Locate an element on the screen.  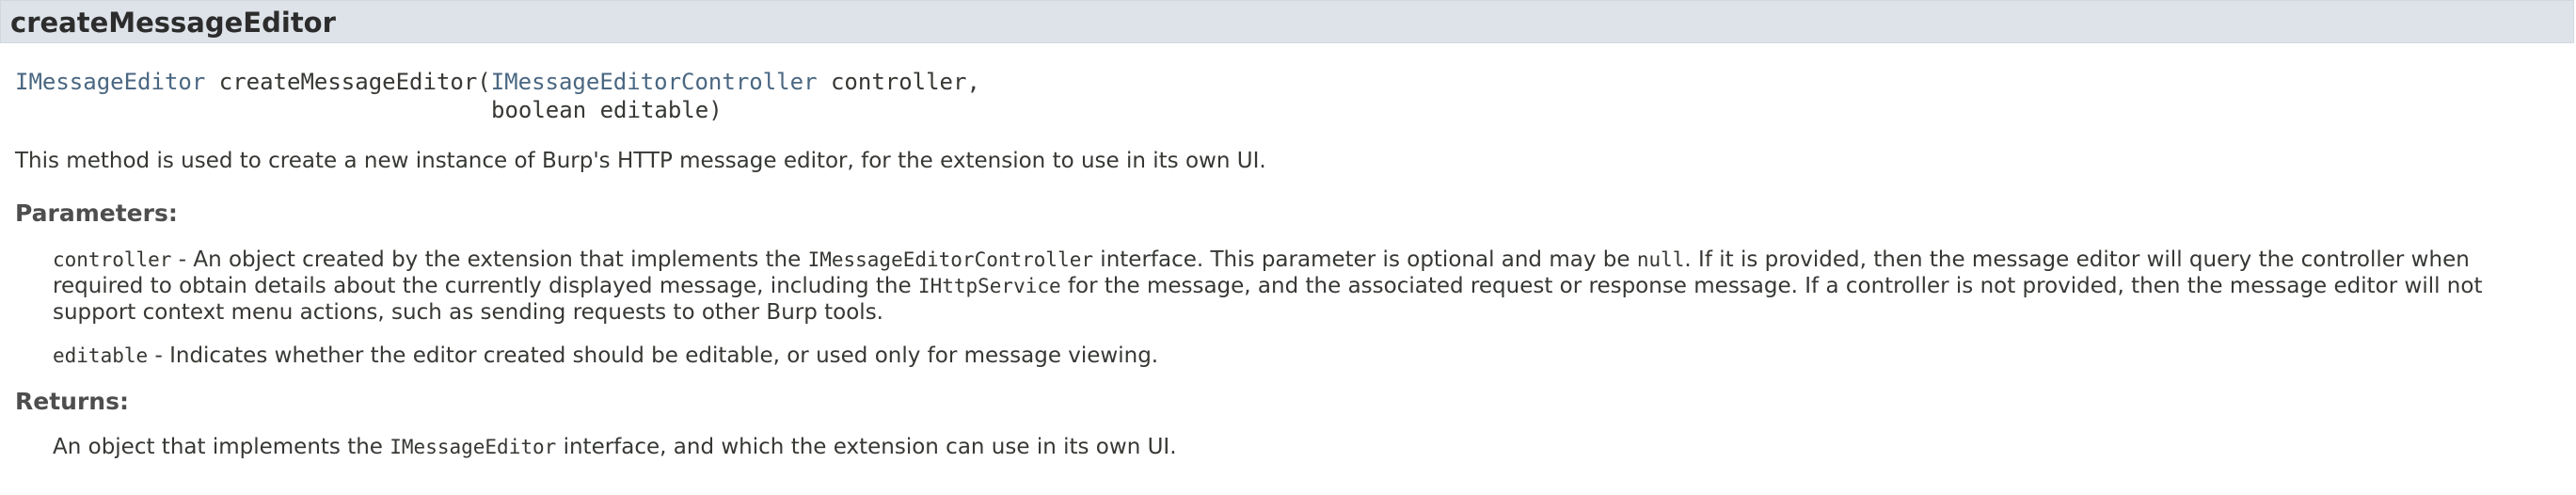
param-name: controller is located at coordinates (113, 259).